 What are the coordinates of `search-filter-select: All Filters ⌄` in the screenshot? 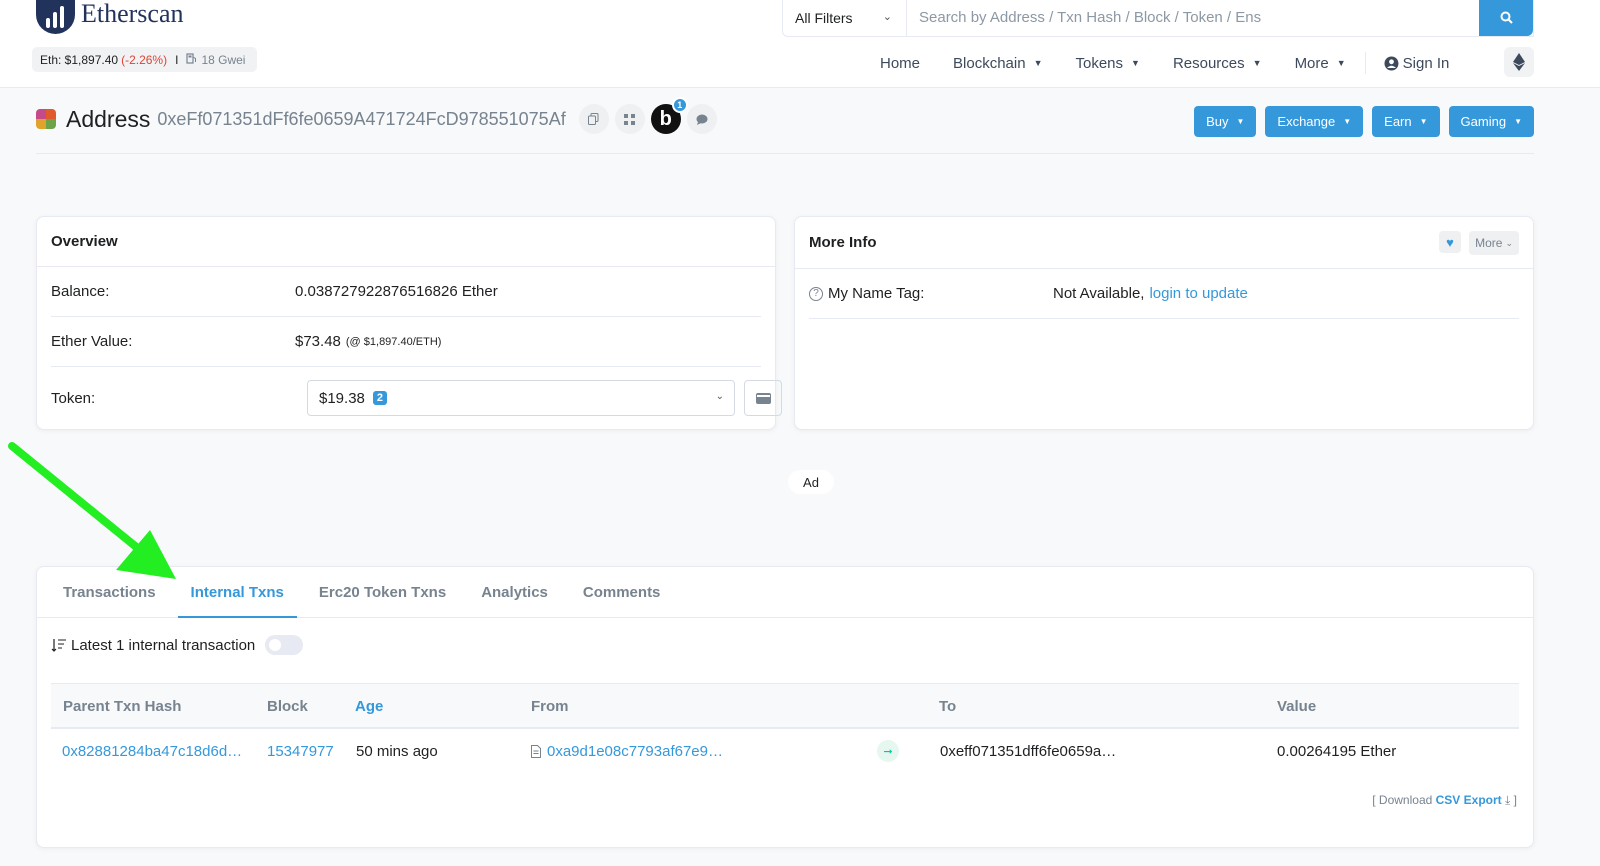 It's located at (845, 18).